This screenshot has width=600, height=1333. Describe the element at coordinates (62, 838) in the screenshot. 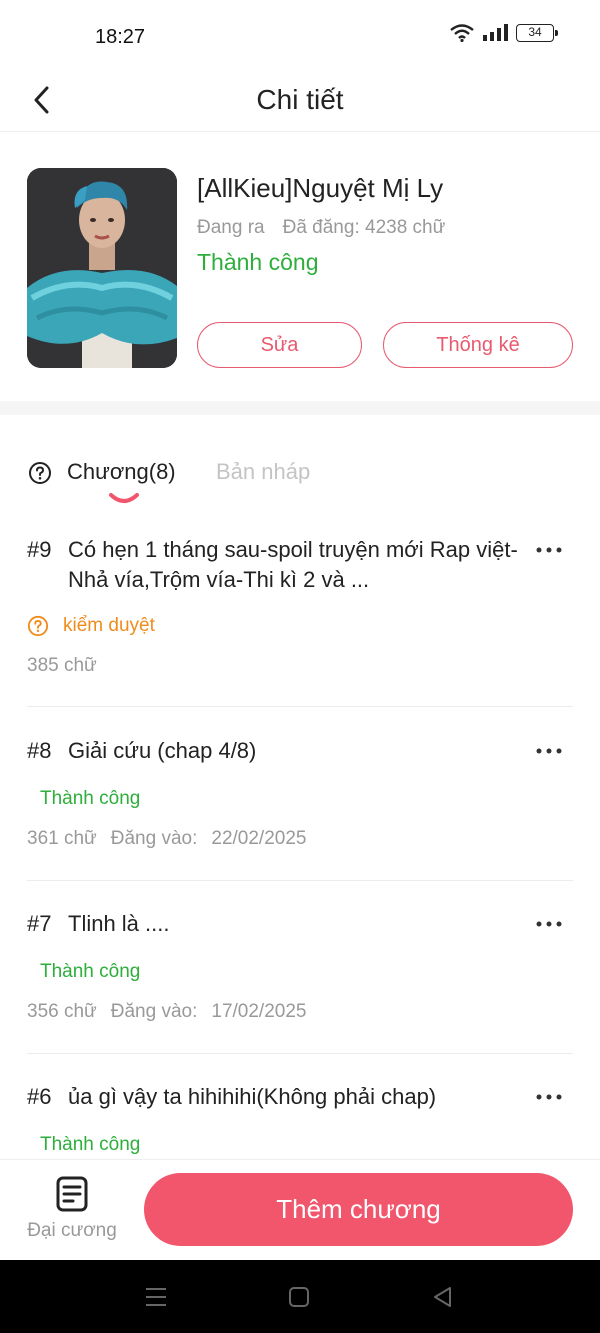

I see `chapter-word-count: 361 chữ` at that location.